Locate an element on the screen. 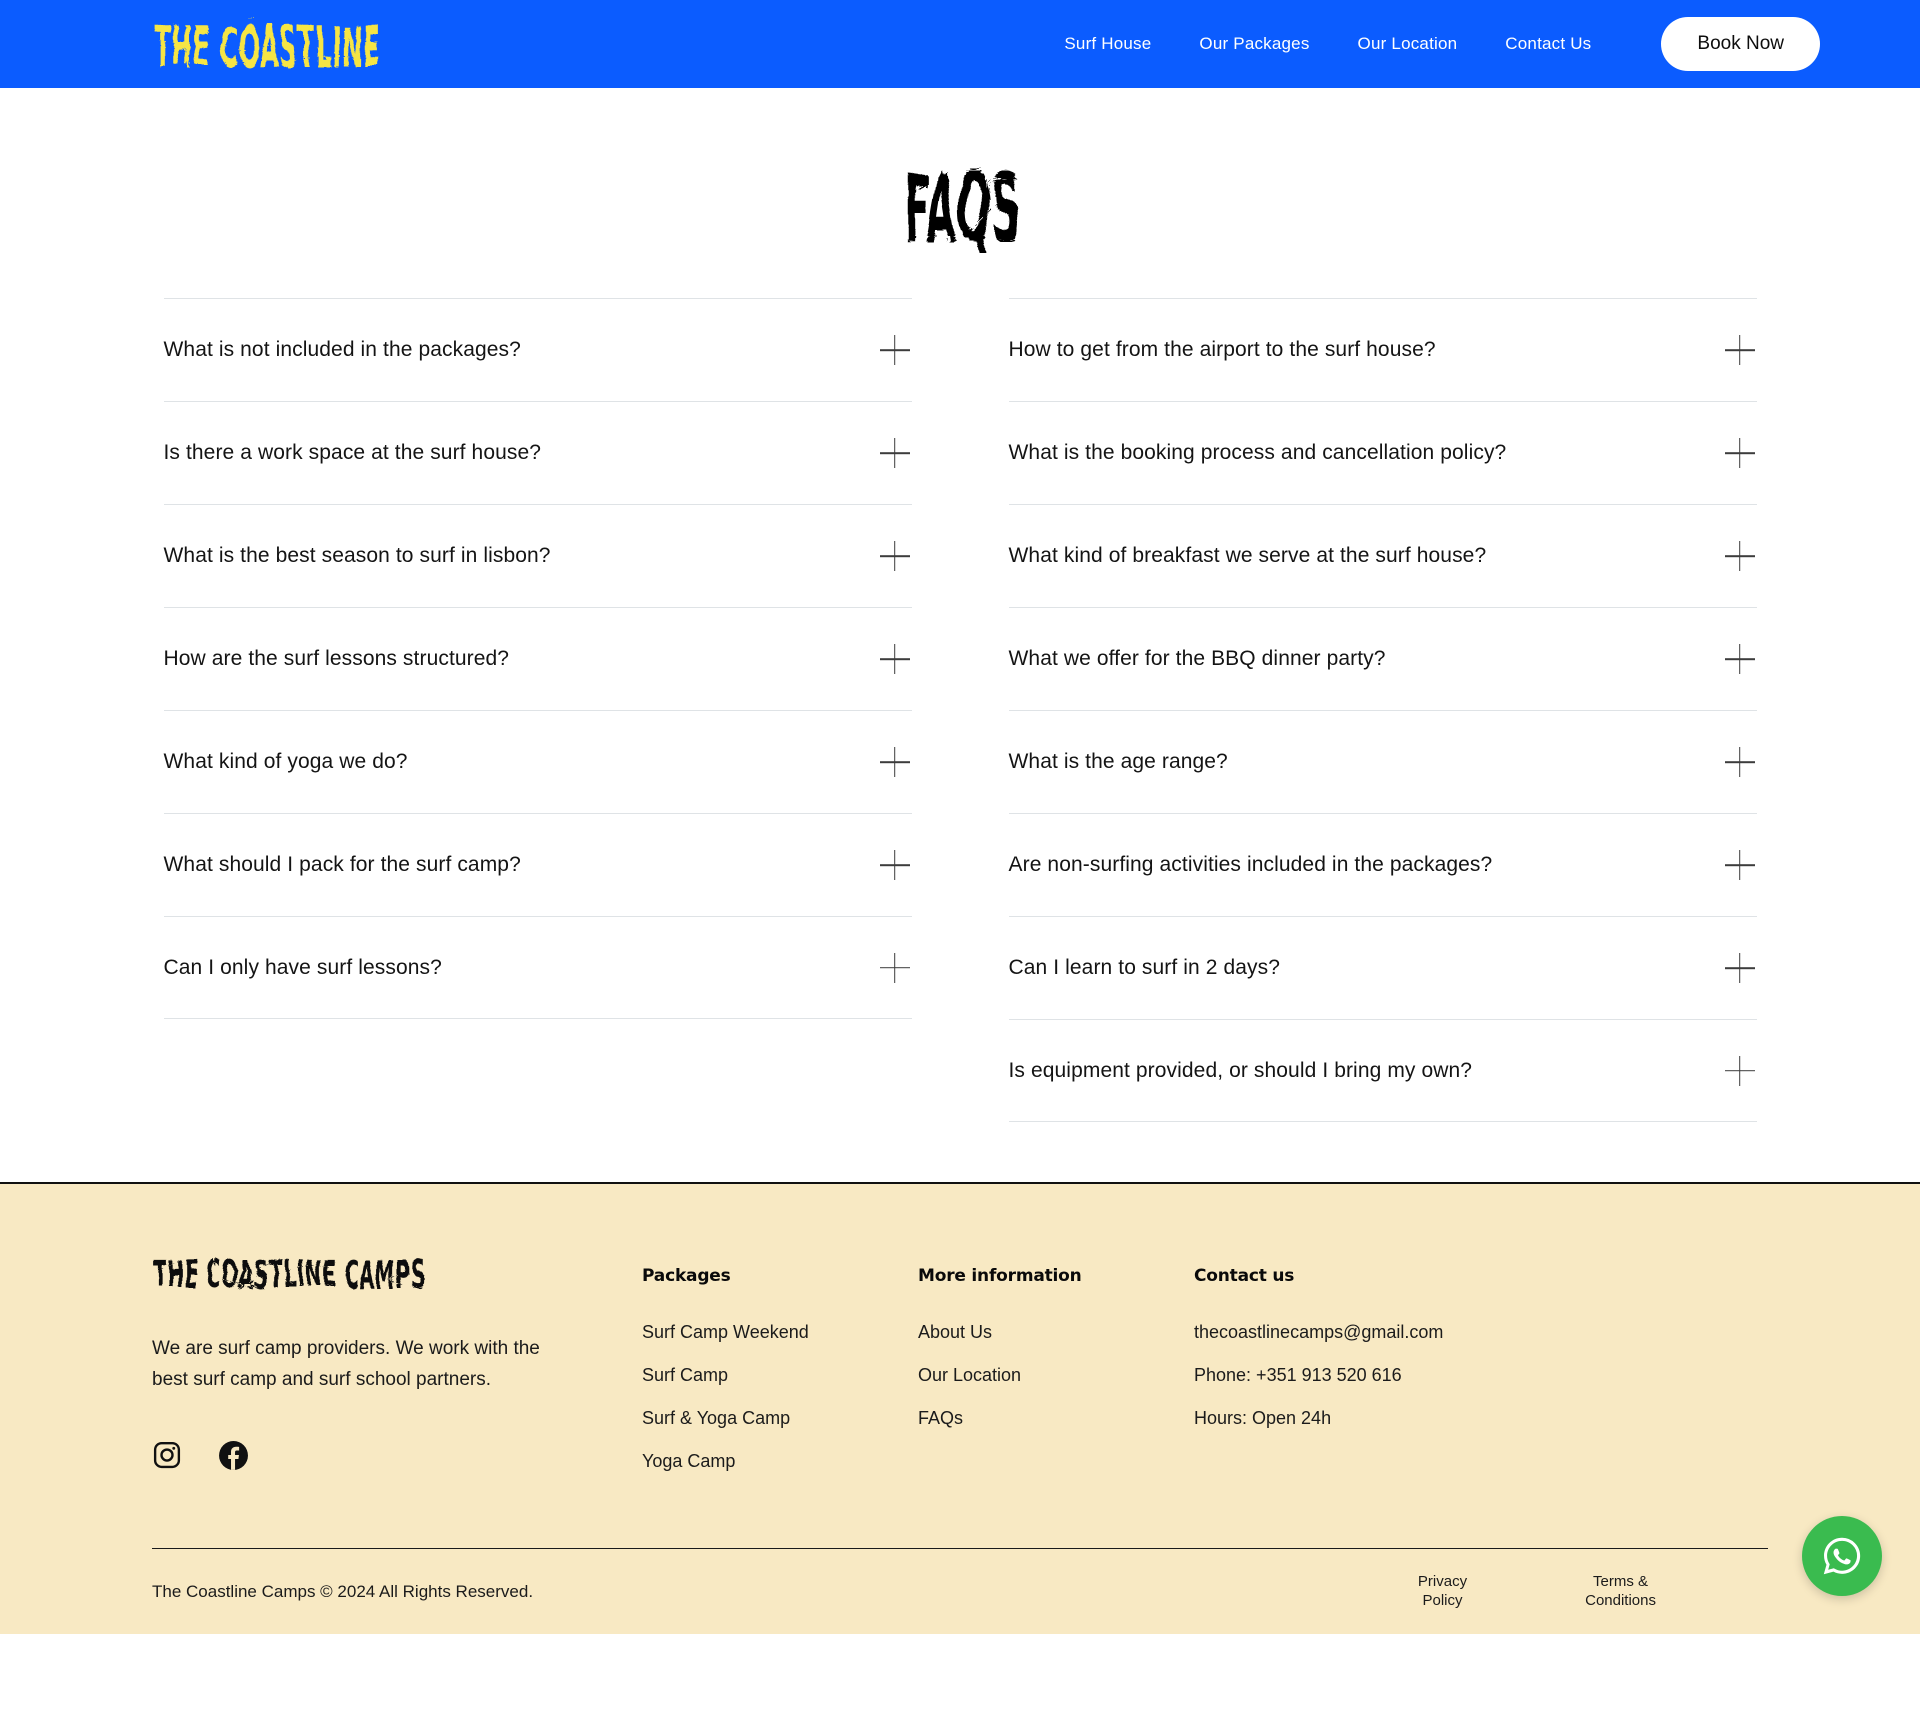  faq-question: What we offer for the BBQ dinner party? is located at coordinates (1197, 658).